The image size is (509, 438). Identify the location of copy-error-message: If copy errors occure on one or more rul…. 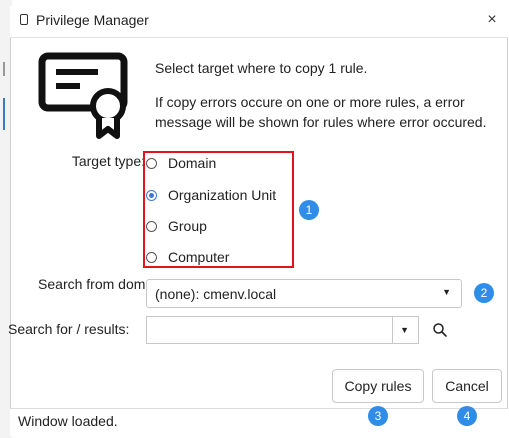
(321, 112).